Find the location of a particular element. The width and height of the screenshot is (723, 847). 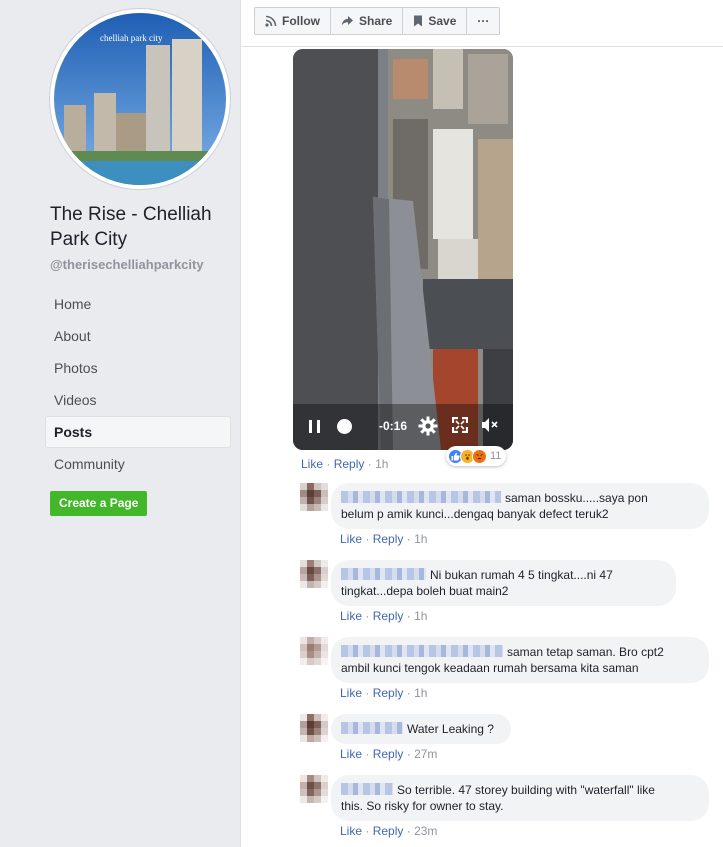

page-nav: Home About Photos Videos Posts Community is located at coordinates (138, 384).